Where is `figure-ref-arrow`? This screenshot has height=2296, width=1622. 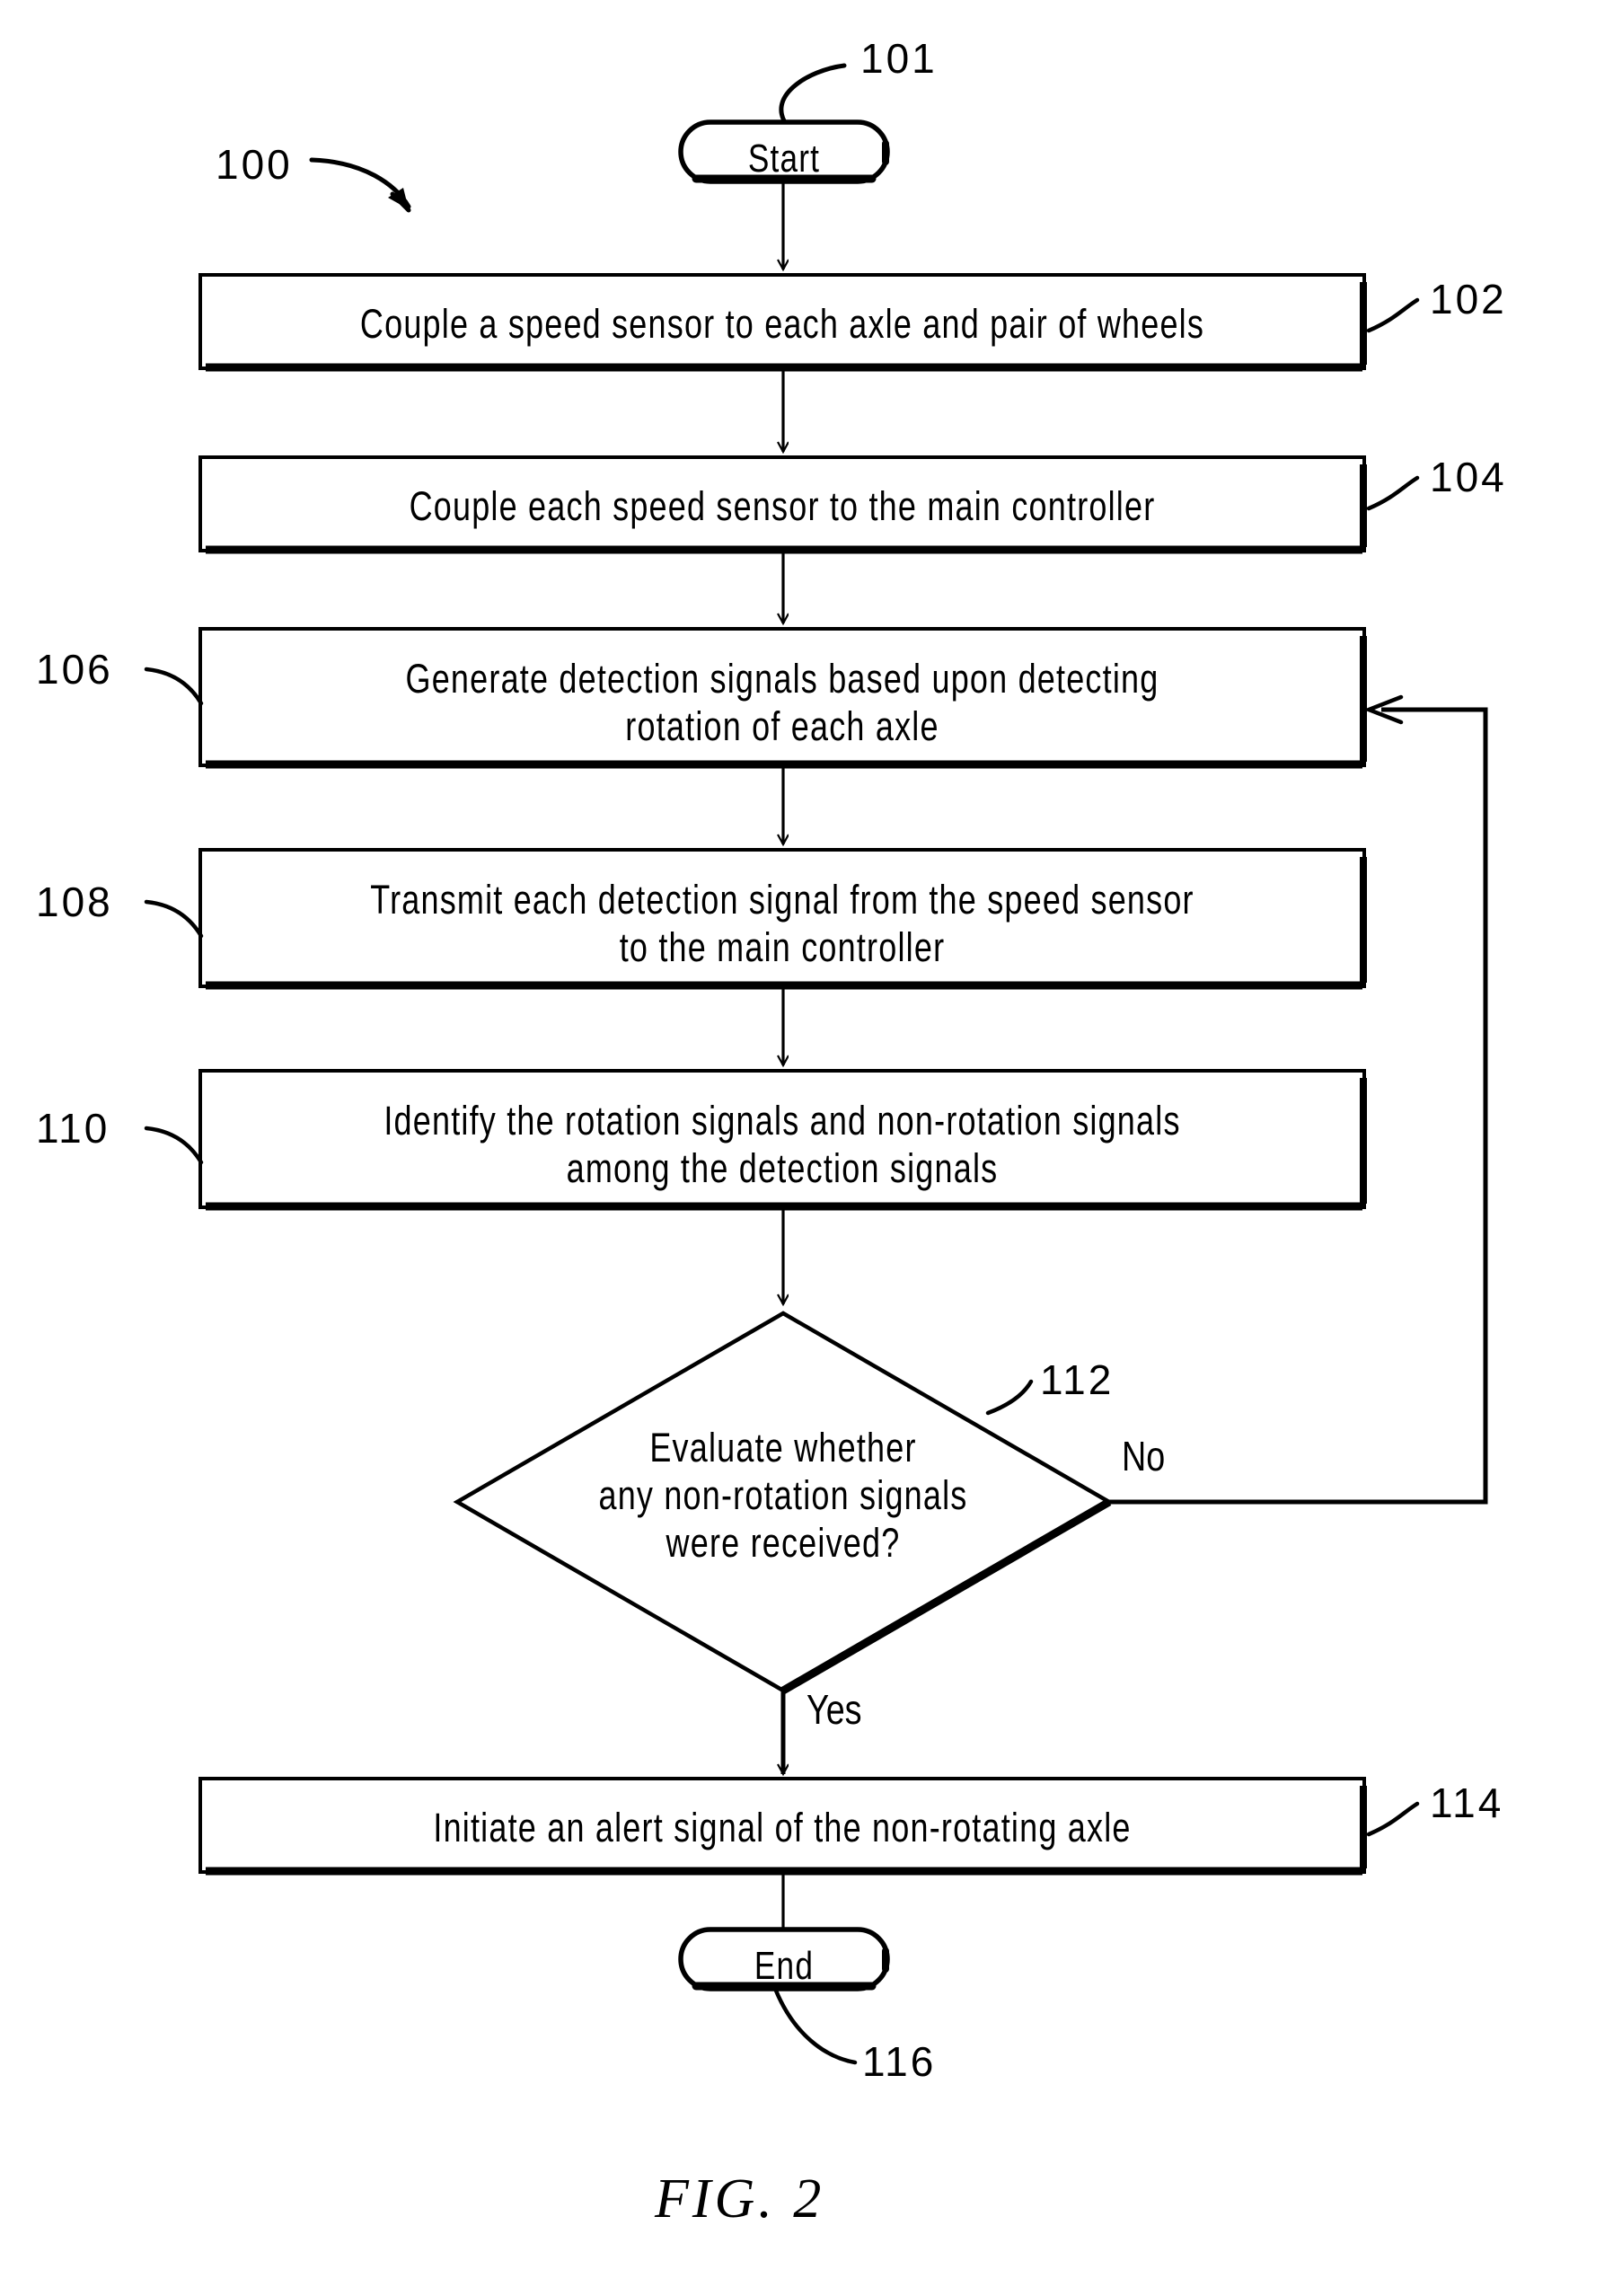
figure-ref-arrow is located at coordinates (360, 185).